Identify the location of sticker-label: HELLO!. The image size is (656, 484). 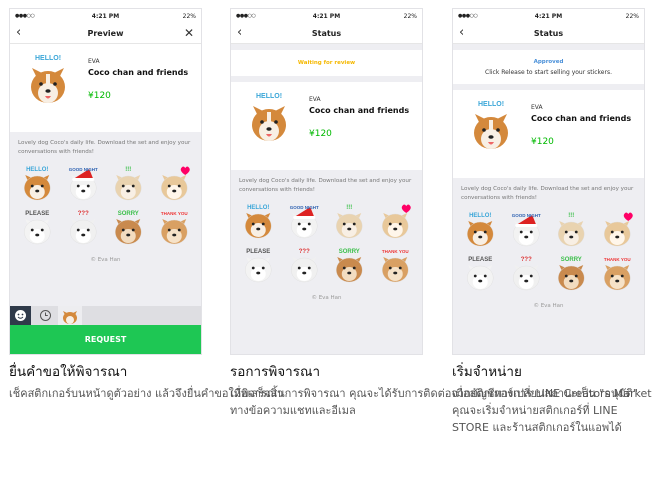
(480, 216).